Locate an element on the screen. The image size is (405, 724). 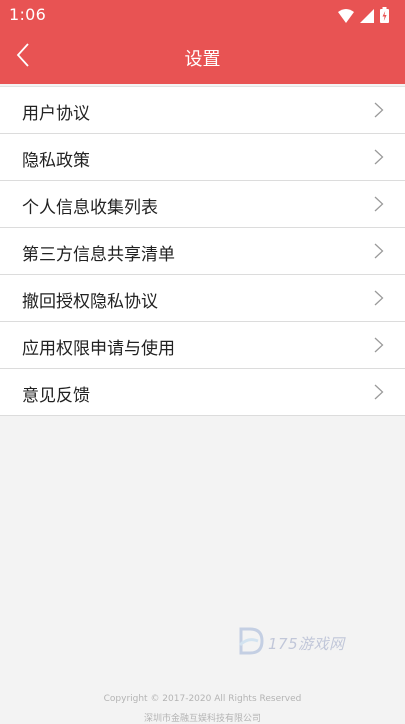
menu-item-label: 意见反馈 is located at coordinates (56, 396).